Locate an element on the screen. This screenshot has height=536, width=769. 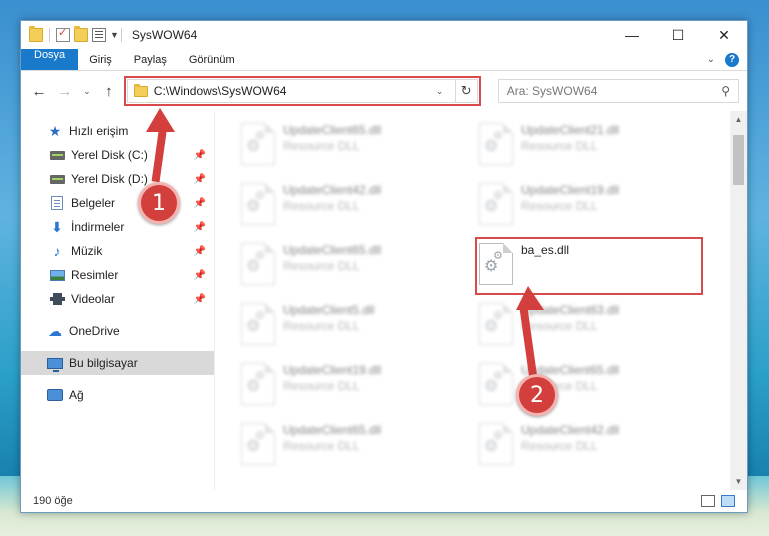
sidebar-item-label: Bu bilgisayar is located at coordinates (103, 363).